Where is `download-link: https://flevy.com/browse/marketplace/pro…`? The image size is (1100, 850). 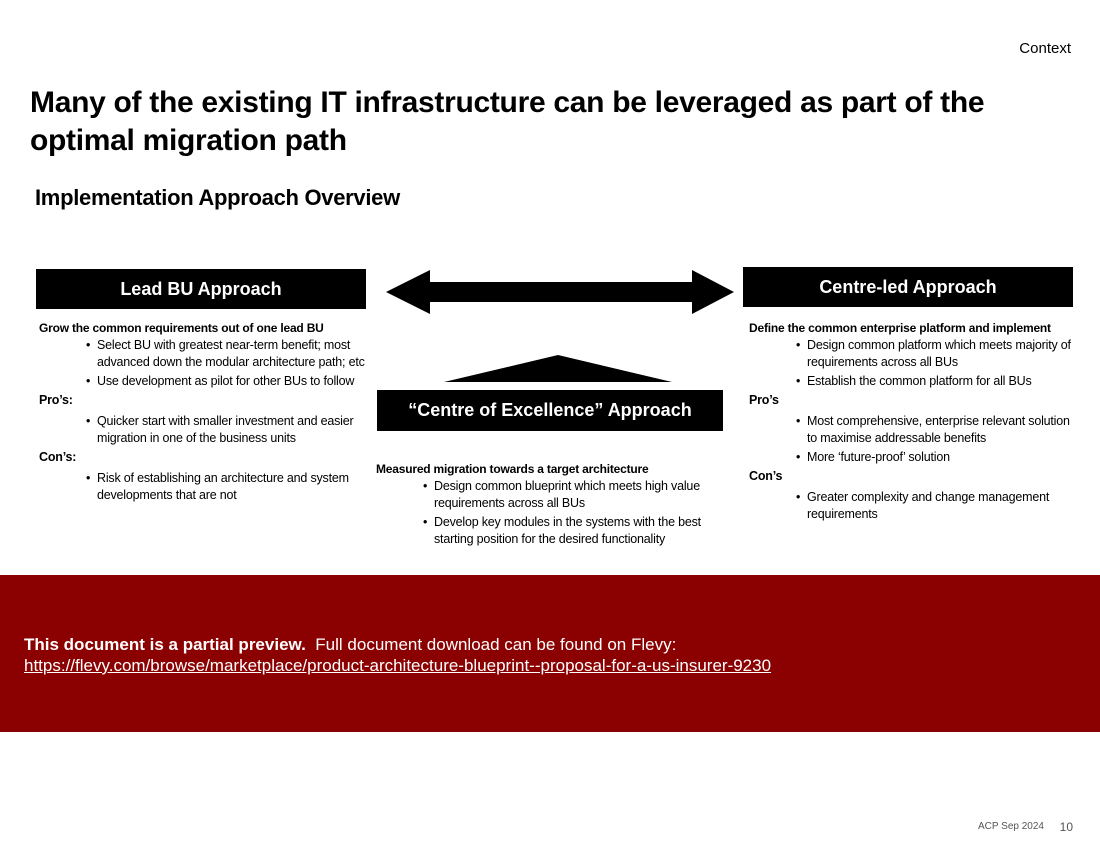 download-link: https://flevy.com/browse/marketplace/pro… is located at coordinates (397, 665).